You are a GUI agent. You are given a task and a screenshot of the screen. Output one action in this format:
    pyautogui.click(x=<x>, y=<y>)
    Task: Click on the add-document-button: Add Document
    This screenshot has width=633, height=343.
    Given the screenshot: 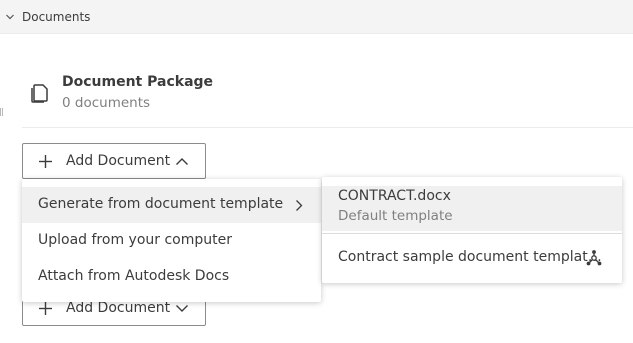 What is the action you would take?
    pyautogui.click(x=114, y=161)
    